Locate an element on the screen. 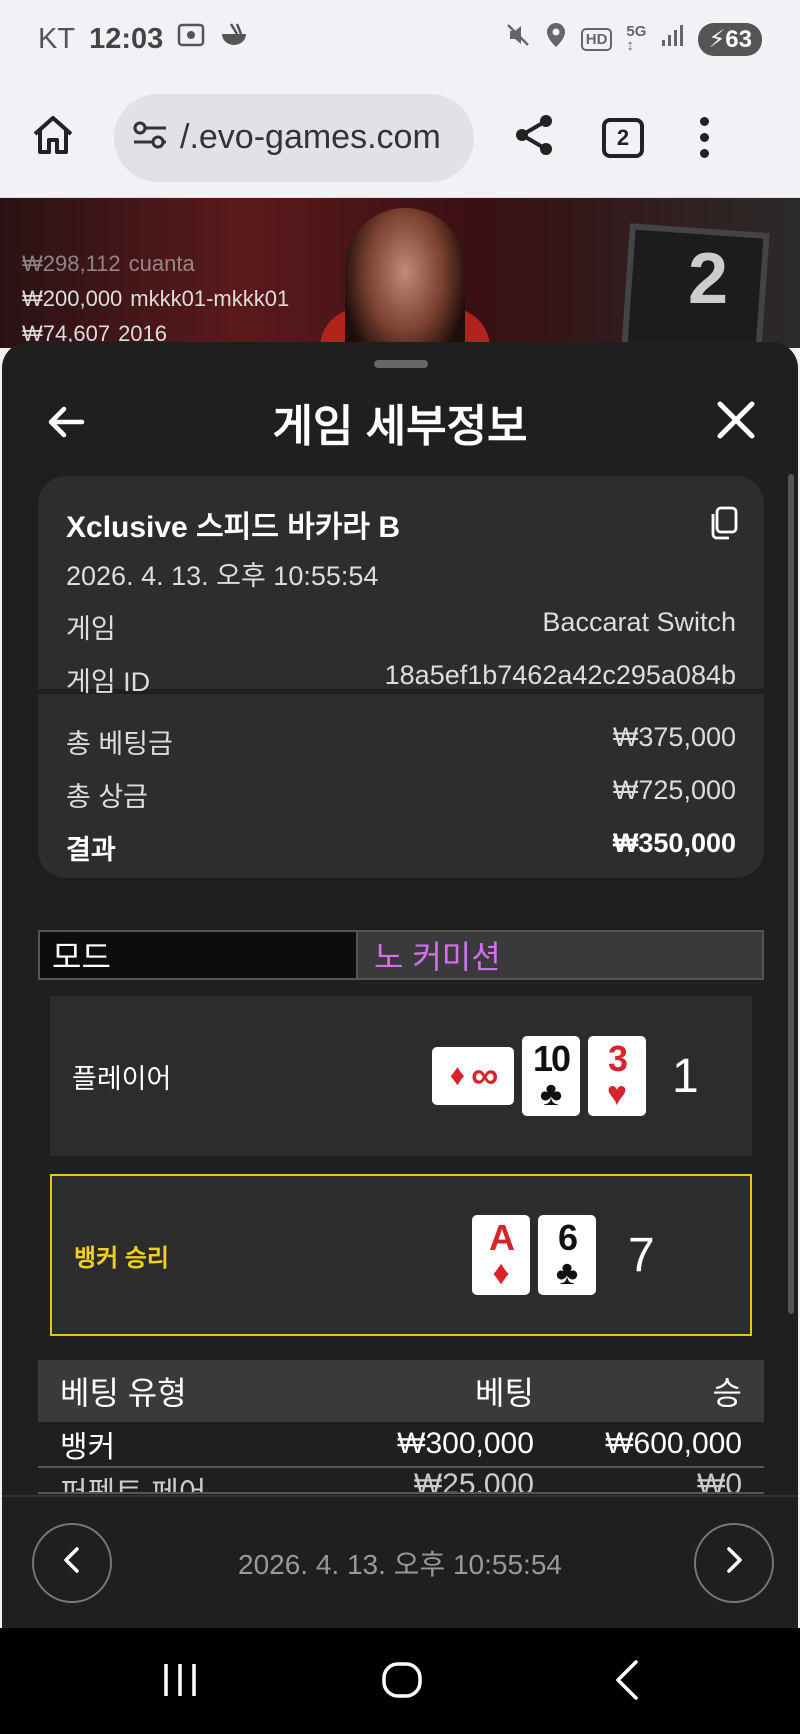 The height and width of the screenshot is (1734, 800). chevron-left-icon is located at coordinates (72, 1562).